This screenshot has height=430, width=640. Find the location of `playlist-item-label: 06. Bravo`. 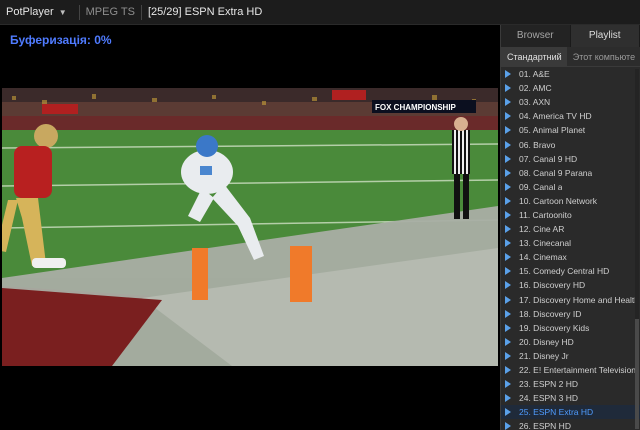

playlist-item-label: 06. Bravo is located at coordinates (537, 144).